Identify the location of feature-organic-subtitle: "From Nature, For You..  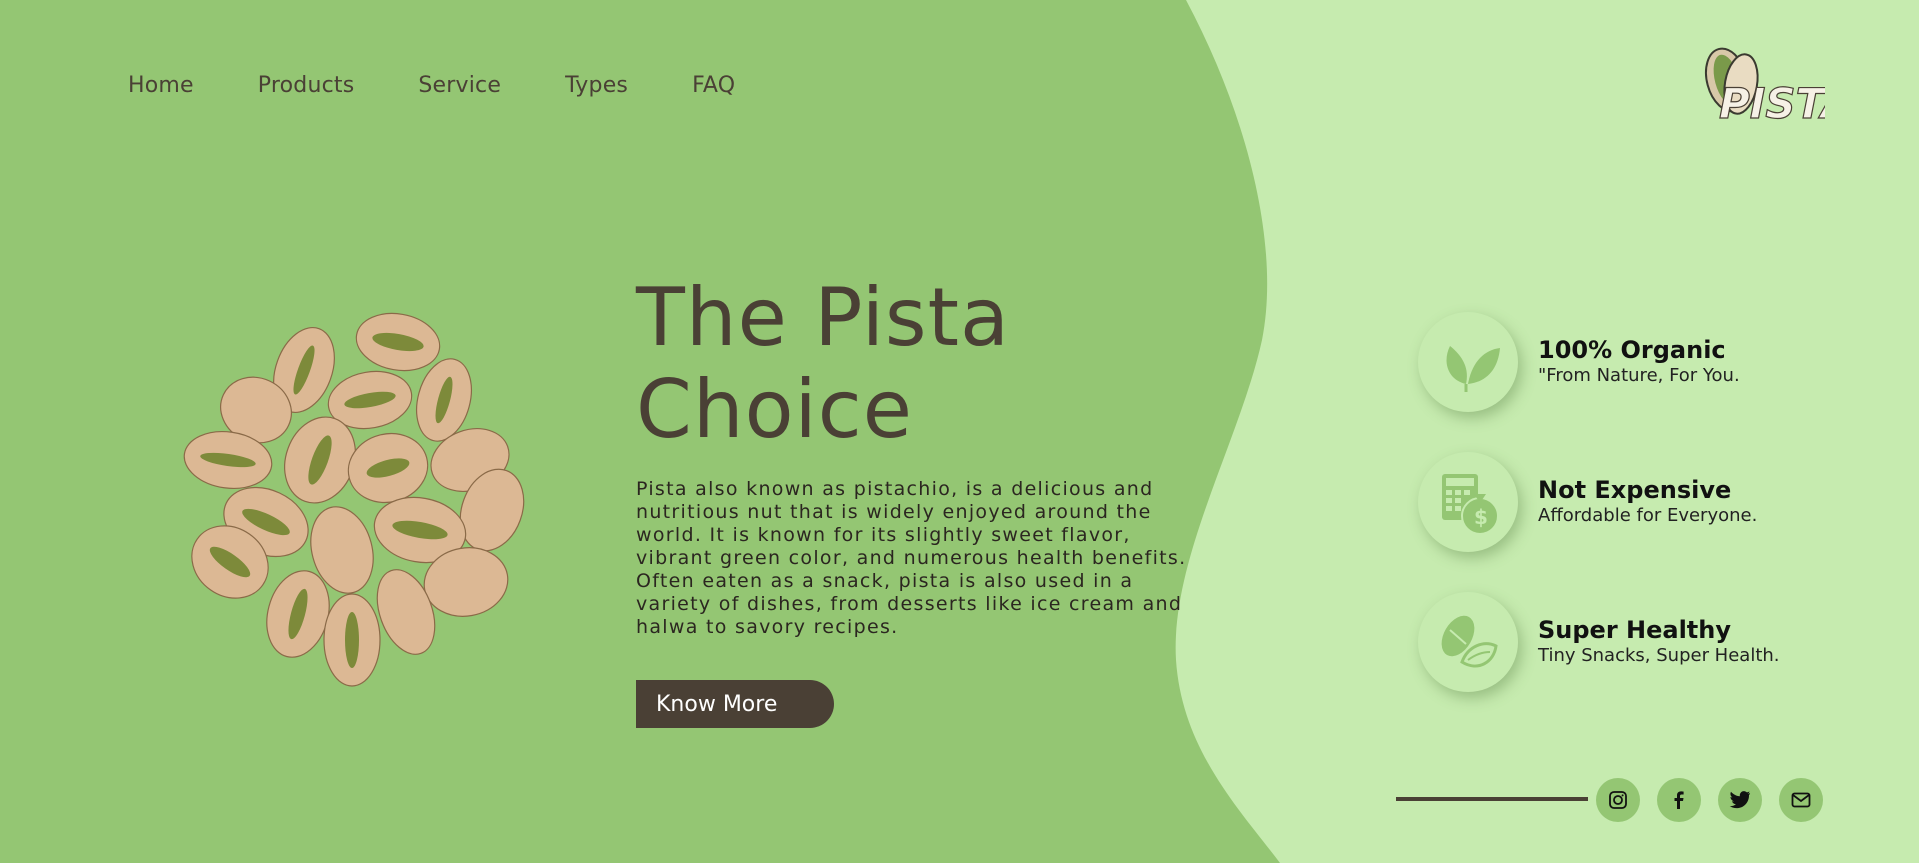
(1639, 375).